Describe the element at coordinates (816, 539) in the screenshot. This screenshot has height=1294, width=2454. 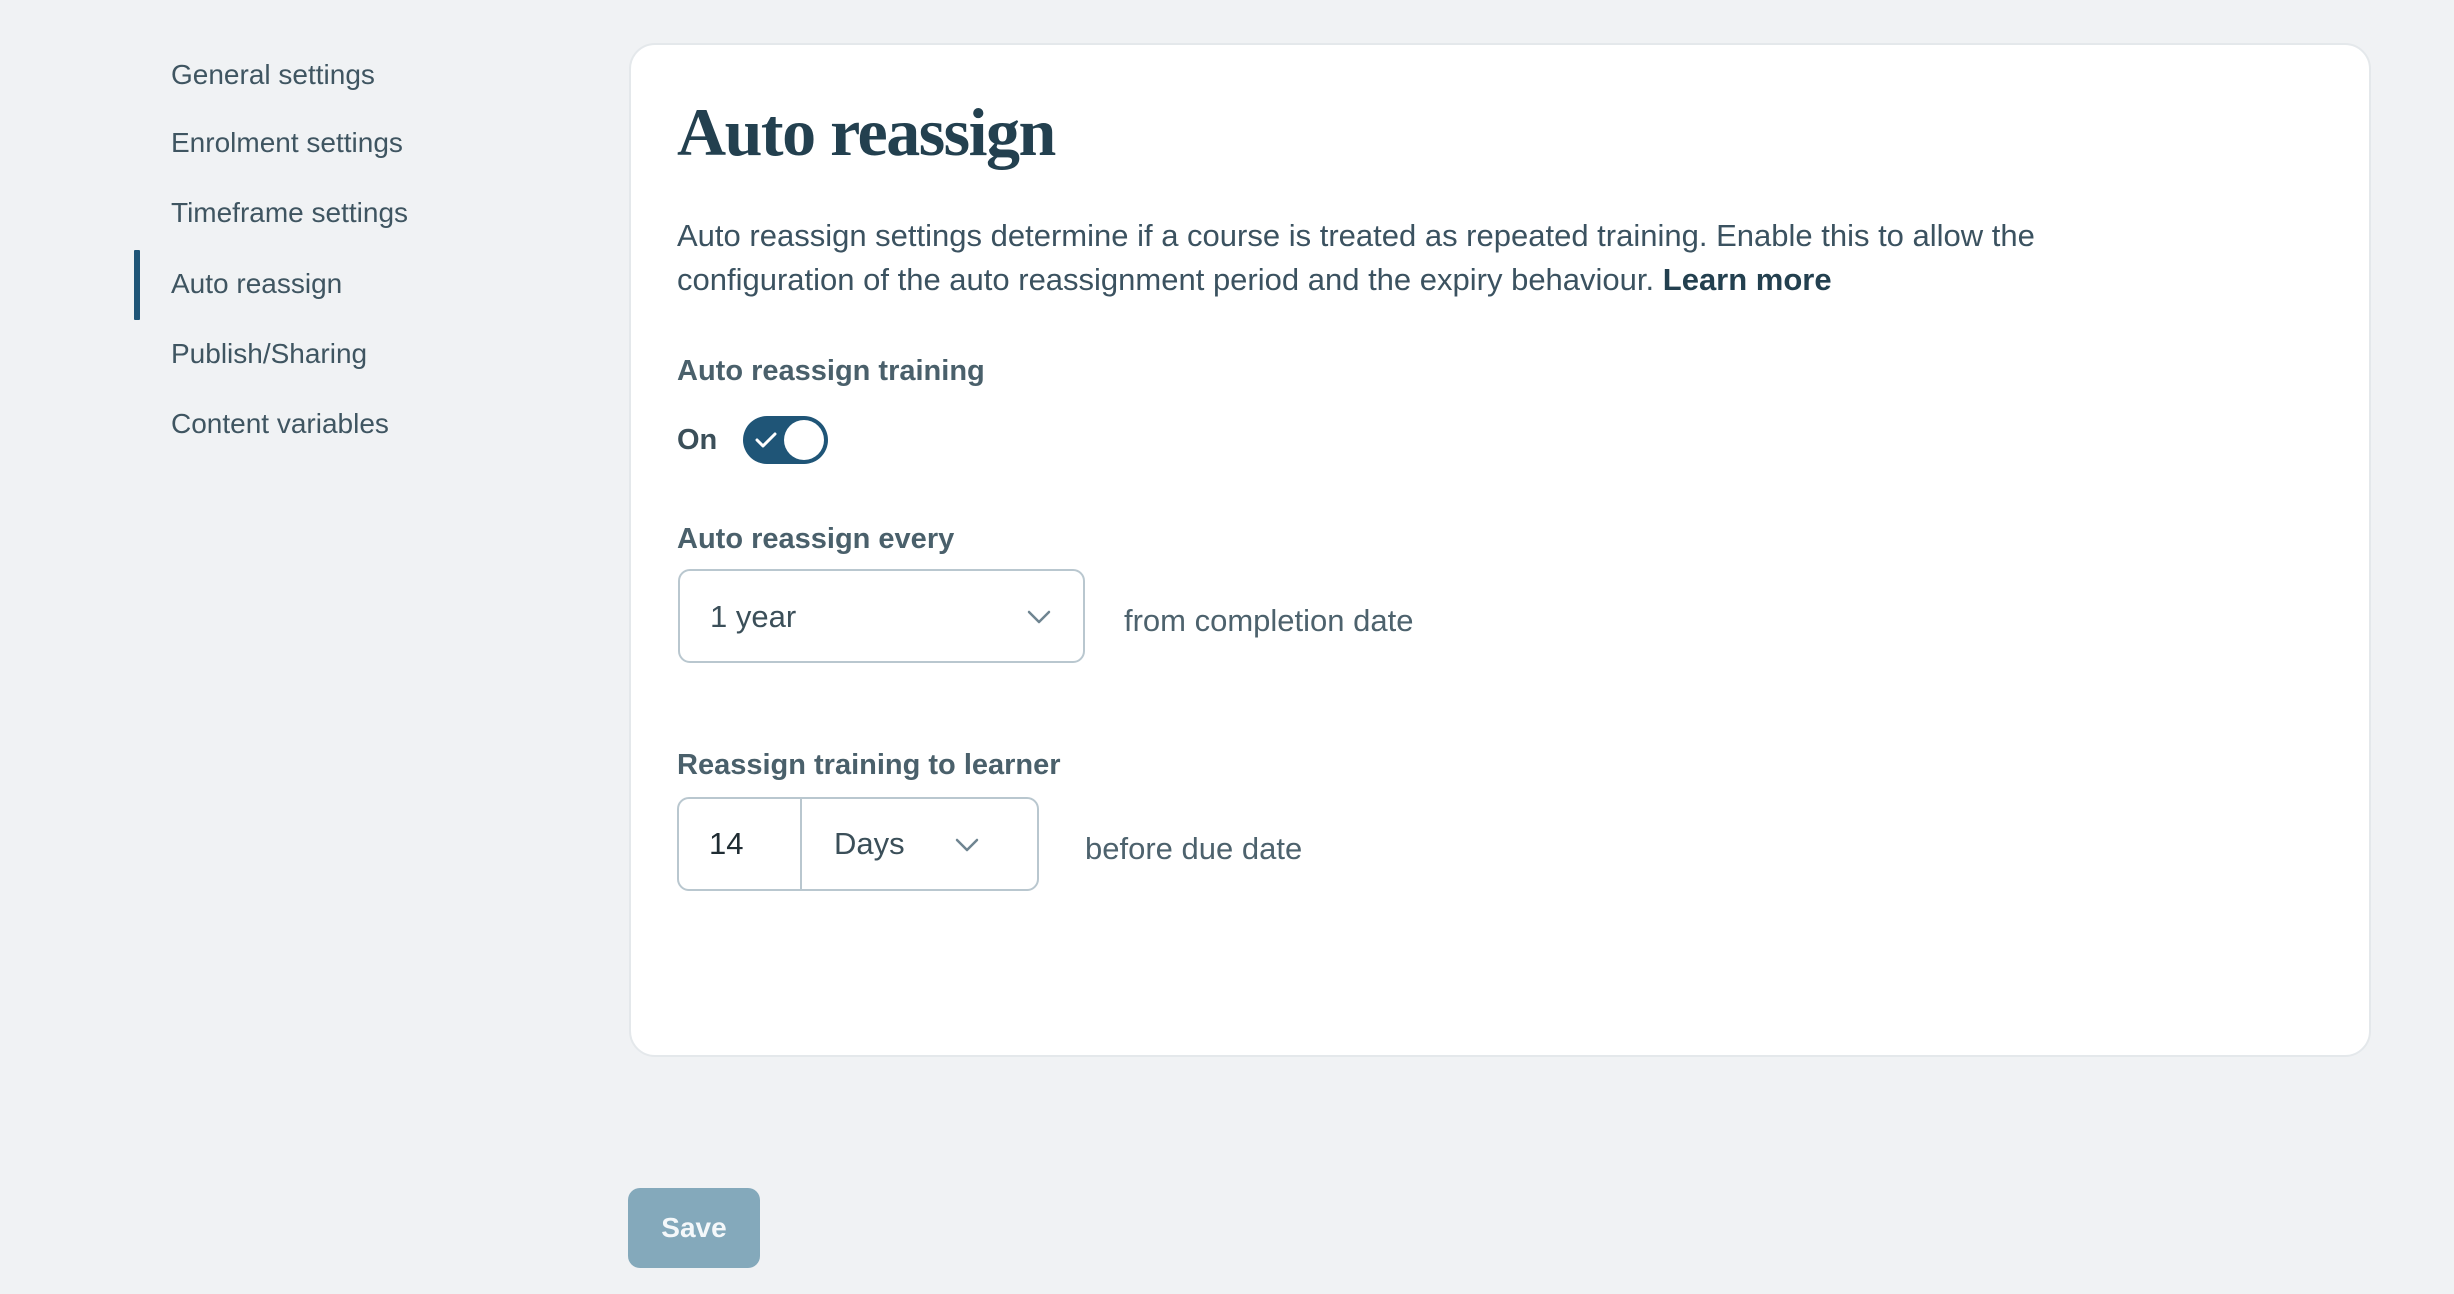
I see `auto-reassign-every-label: Auto reassign every` at that location.